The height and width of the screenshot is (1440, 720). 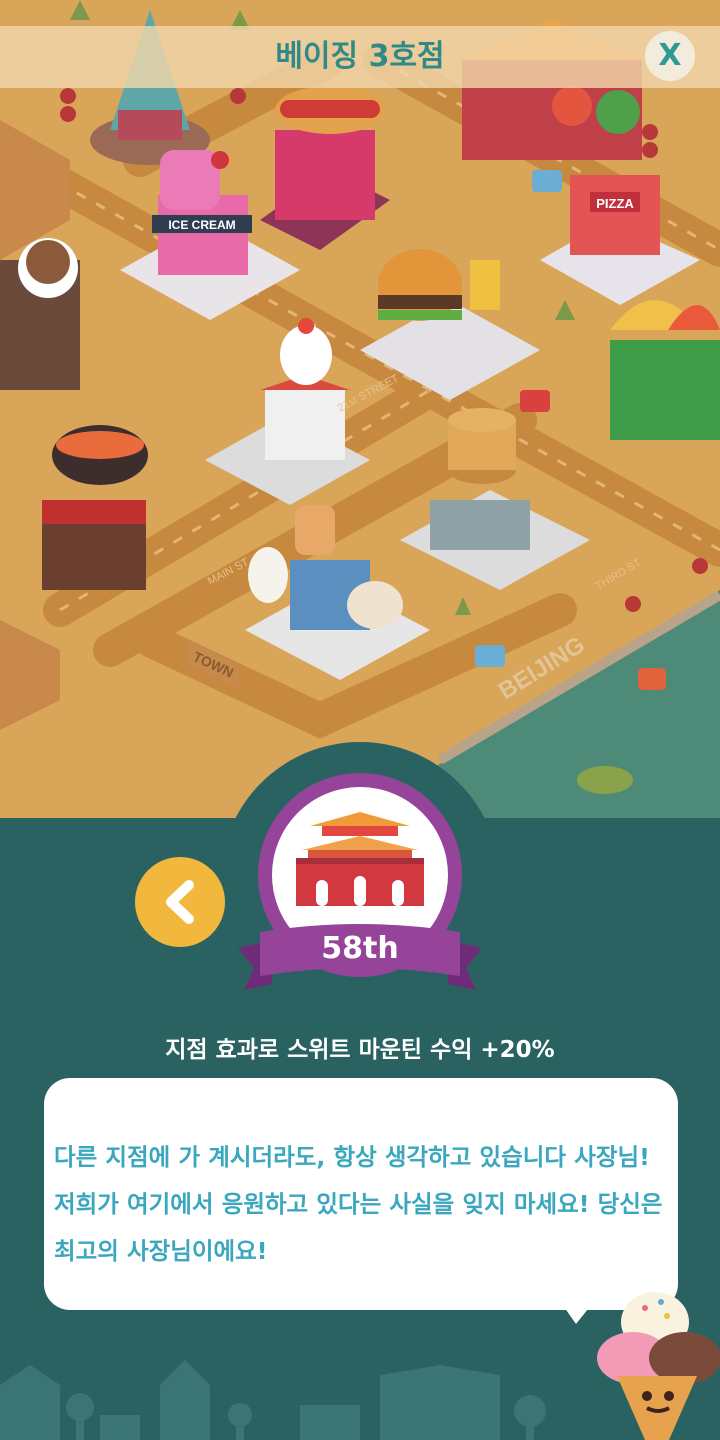 I want to click on forbidden-city-icon, so click(x=360, y=859).